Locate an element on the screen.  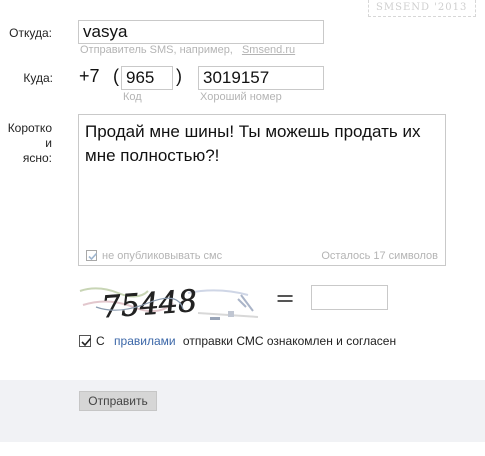
open-paren: ( is located at coordinates (116, 76).